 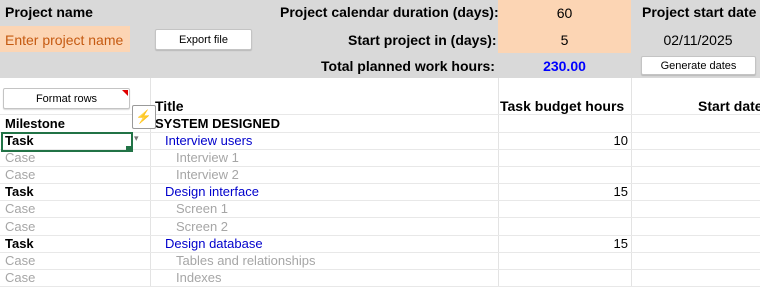 I want to click on project-name-field: Enter project name, so click(x=65, y=39).